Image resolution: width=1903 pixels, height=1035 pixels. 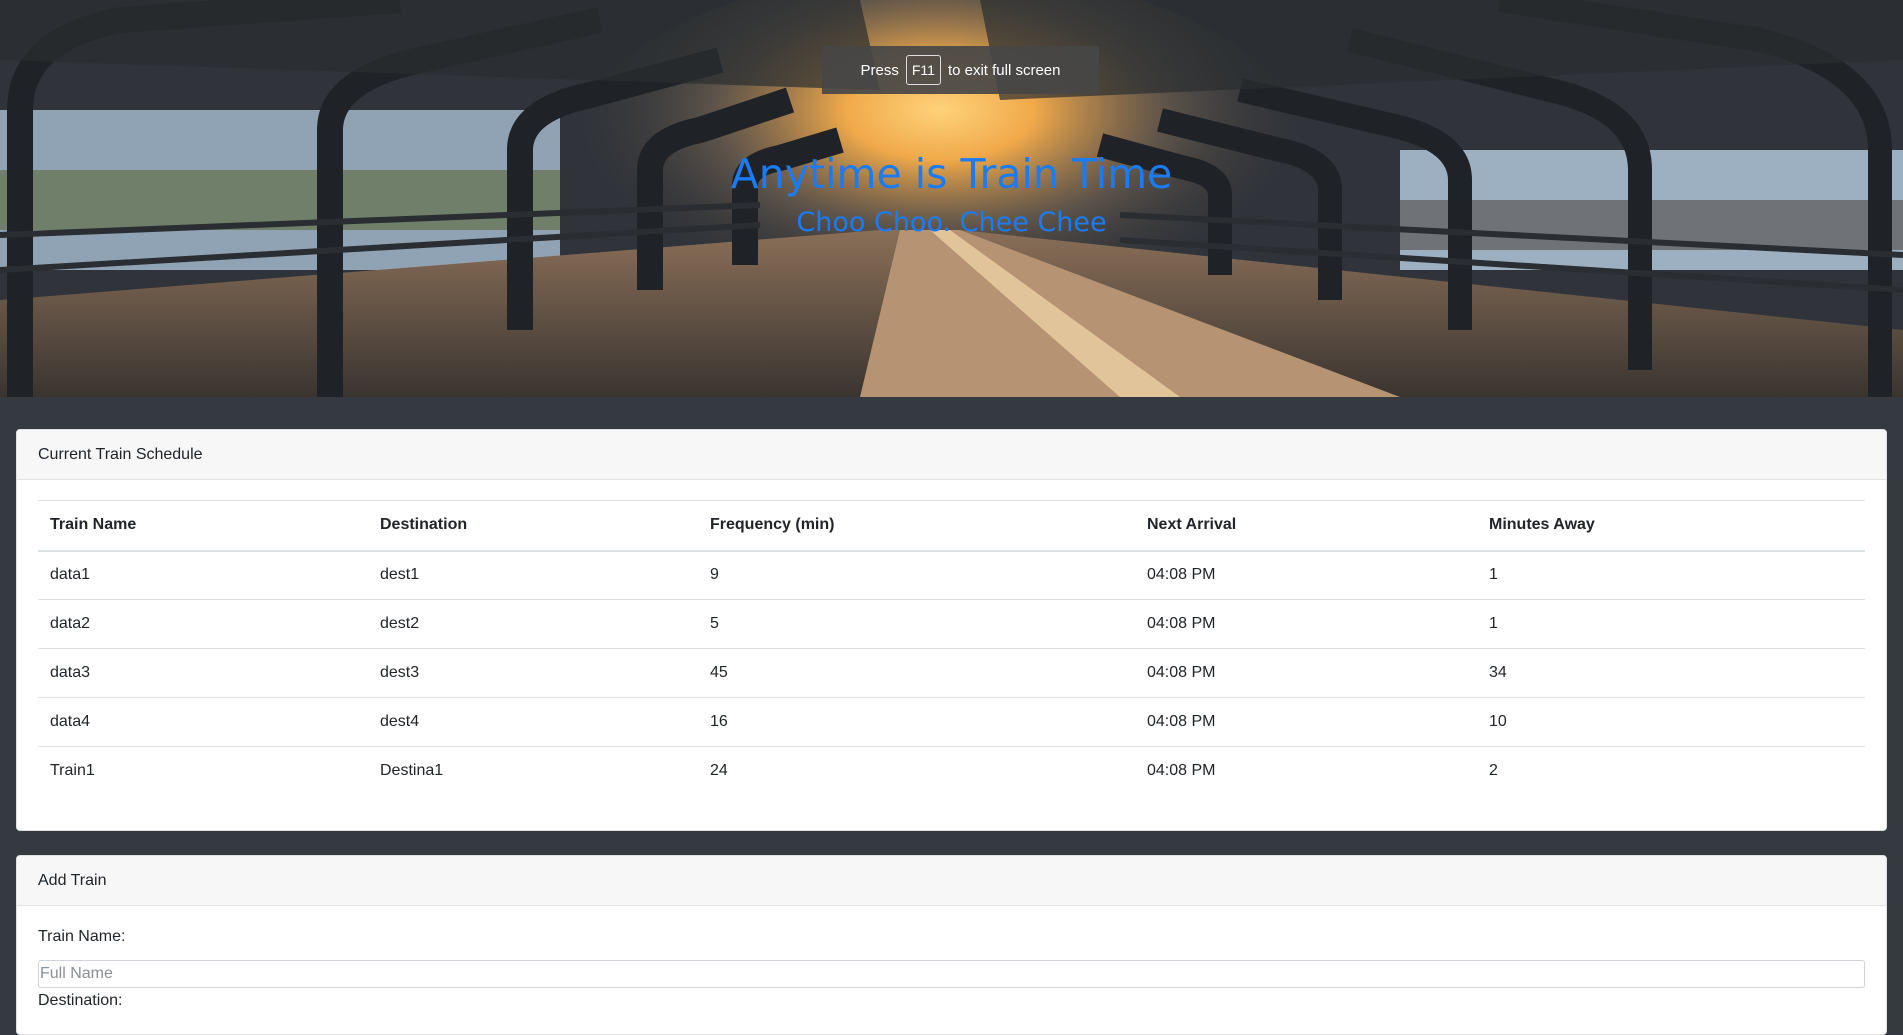 I want to click on fullscreen-notice-suffix: to exit full screen, so click(x=1004, y=70).